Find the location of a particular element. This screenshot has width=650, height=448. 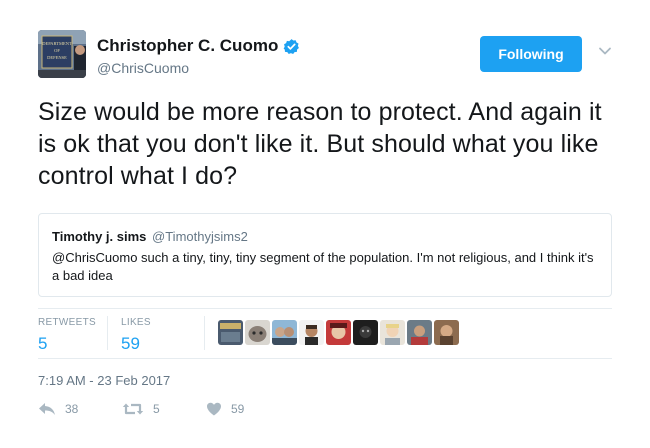

retweet-icon is located at coordinates (133, 409).